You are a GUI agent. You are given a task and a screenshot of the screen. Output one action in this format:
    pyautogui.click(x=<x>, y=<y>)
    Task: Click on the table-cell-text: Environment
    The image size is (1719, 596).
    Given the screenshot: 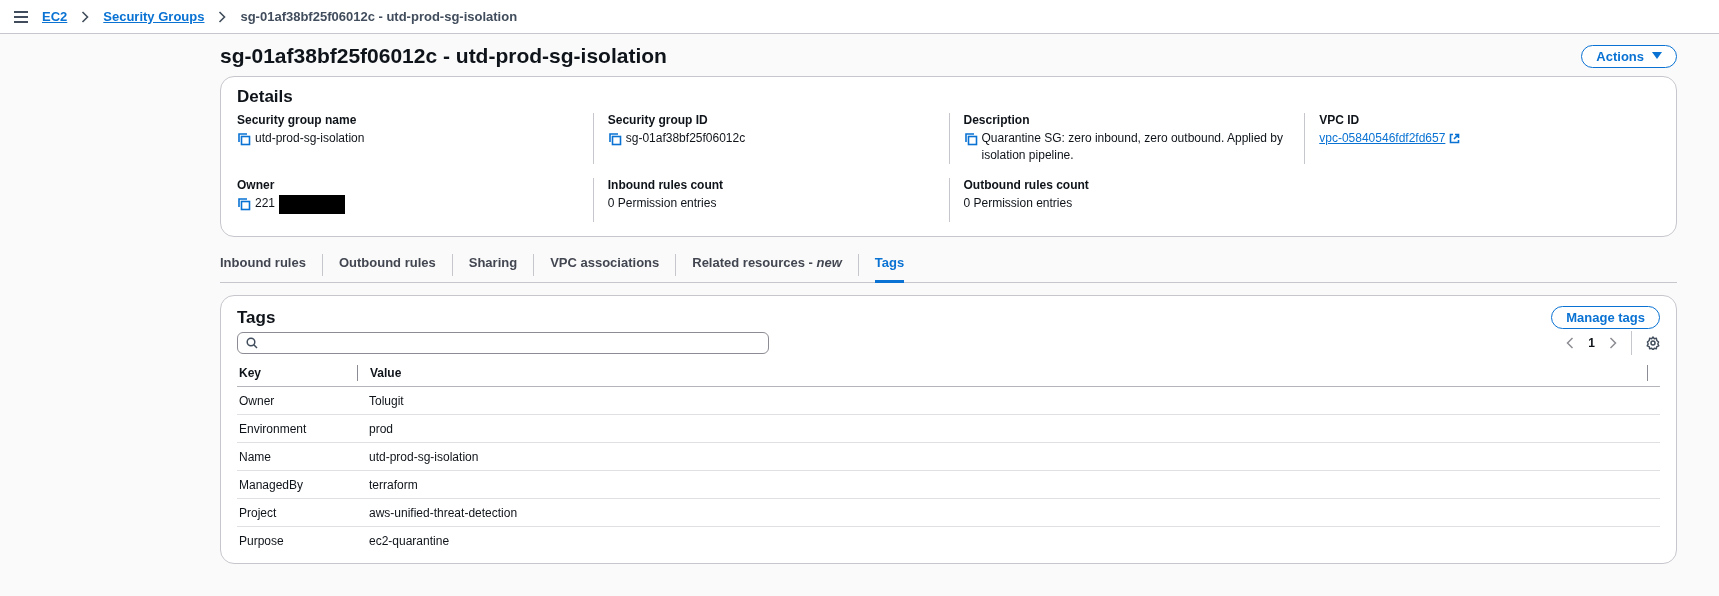 What is the action you would take?
    pyautogui.click(x=273, y=428)
    